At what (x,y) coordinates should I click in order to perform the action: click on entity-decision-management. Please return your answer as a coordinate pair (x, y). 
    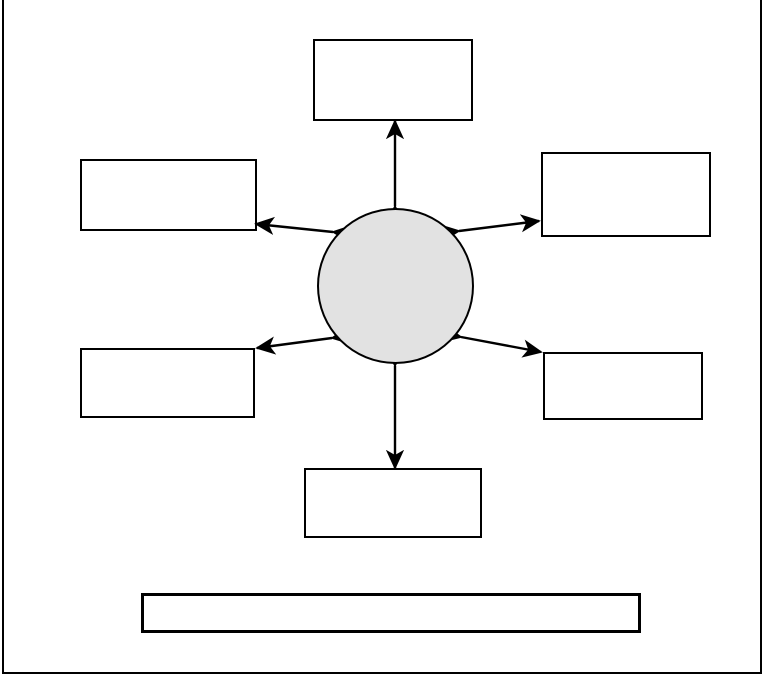
    Looking at the image, I should click on (393, 80).